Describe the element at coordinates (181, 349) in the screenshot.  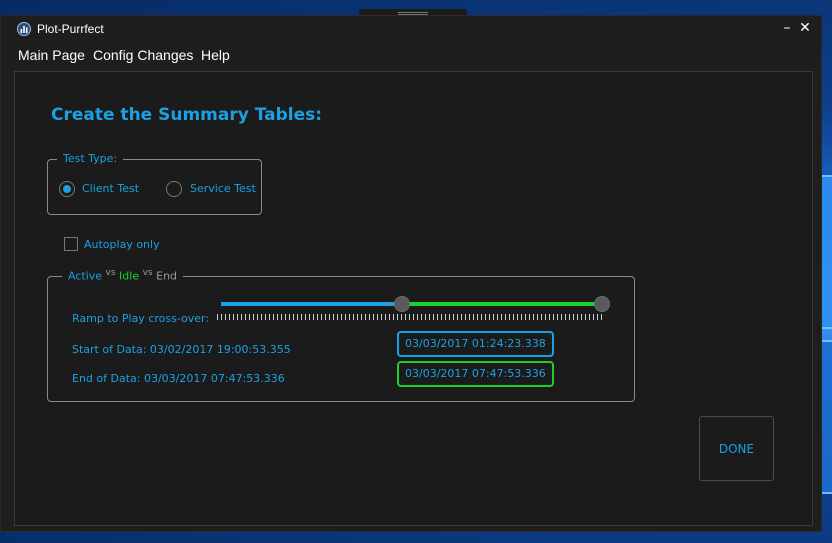
I see `start-of-data-label: Start of Data: 03/02/2017 19:00:53.355` at that location.